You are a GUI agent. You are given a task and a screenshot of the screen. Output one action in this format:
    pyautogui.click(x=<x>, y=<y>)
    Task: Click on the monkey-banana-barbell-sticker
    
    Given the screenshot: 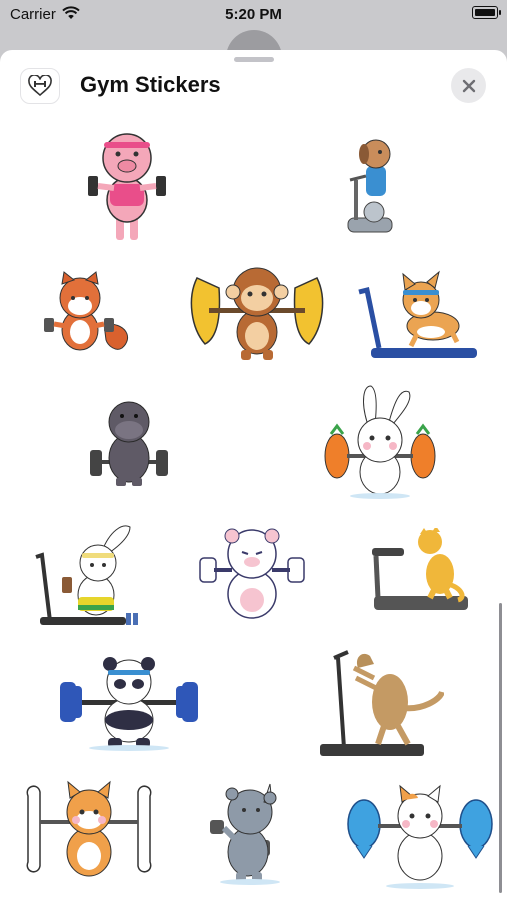 What is the action you would take?
    pyautogui.click(x=257, y=310)
    